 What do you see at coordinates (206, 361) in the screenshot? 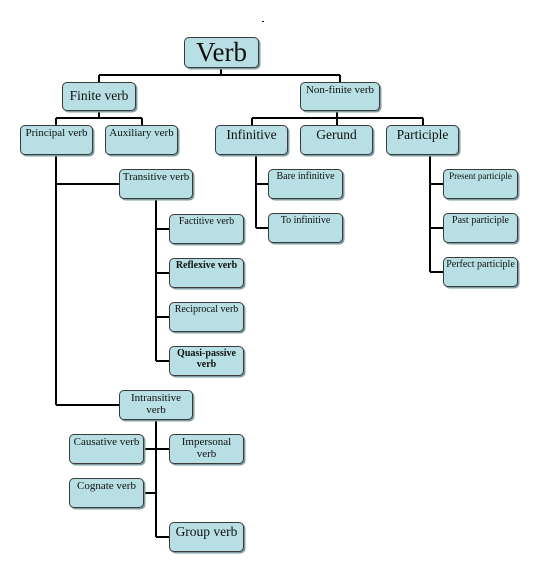
I see `node-quasi-passive-verb: Quasi-passive verb` at bounding box center [206, 361].